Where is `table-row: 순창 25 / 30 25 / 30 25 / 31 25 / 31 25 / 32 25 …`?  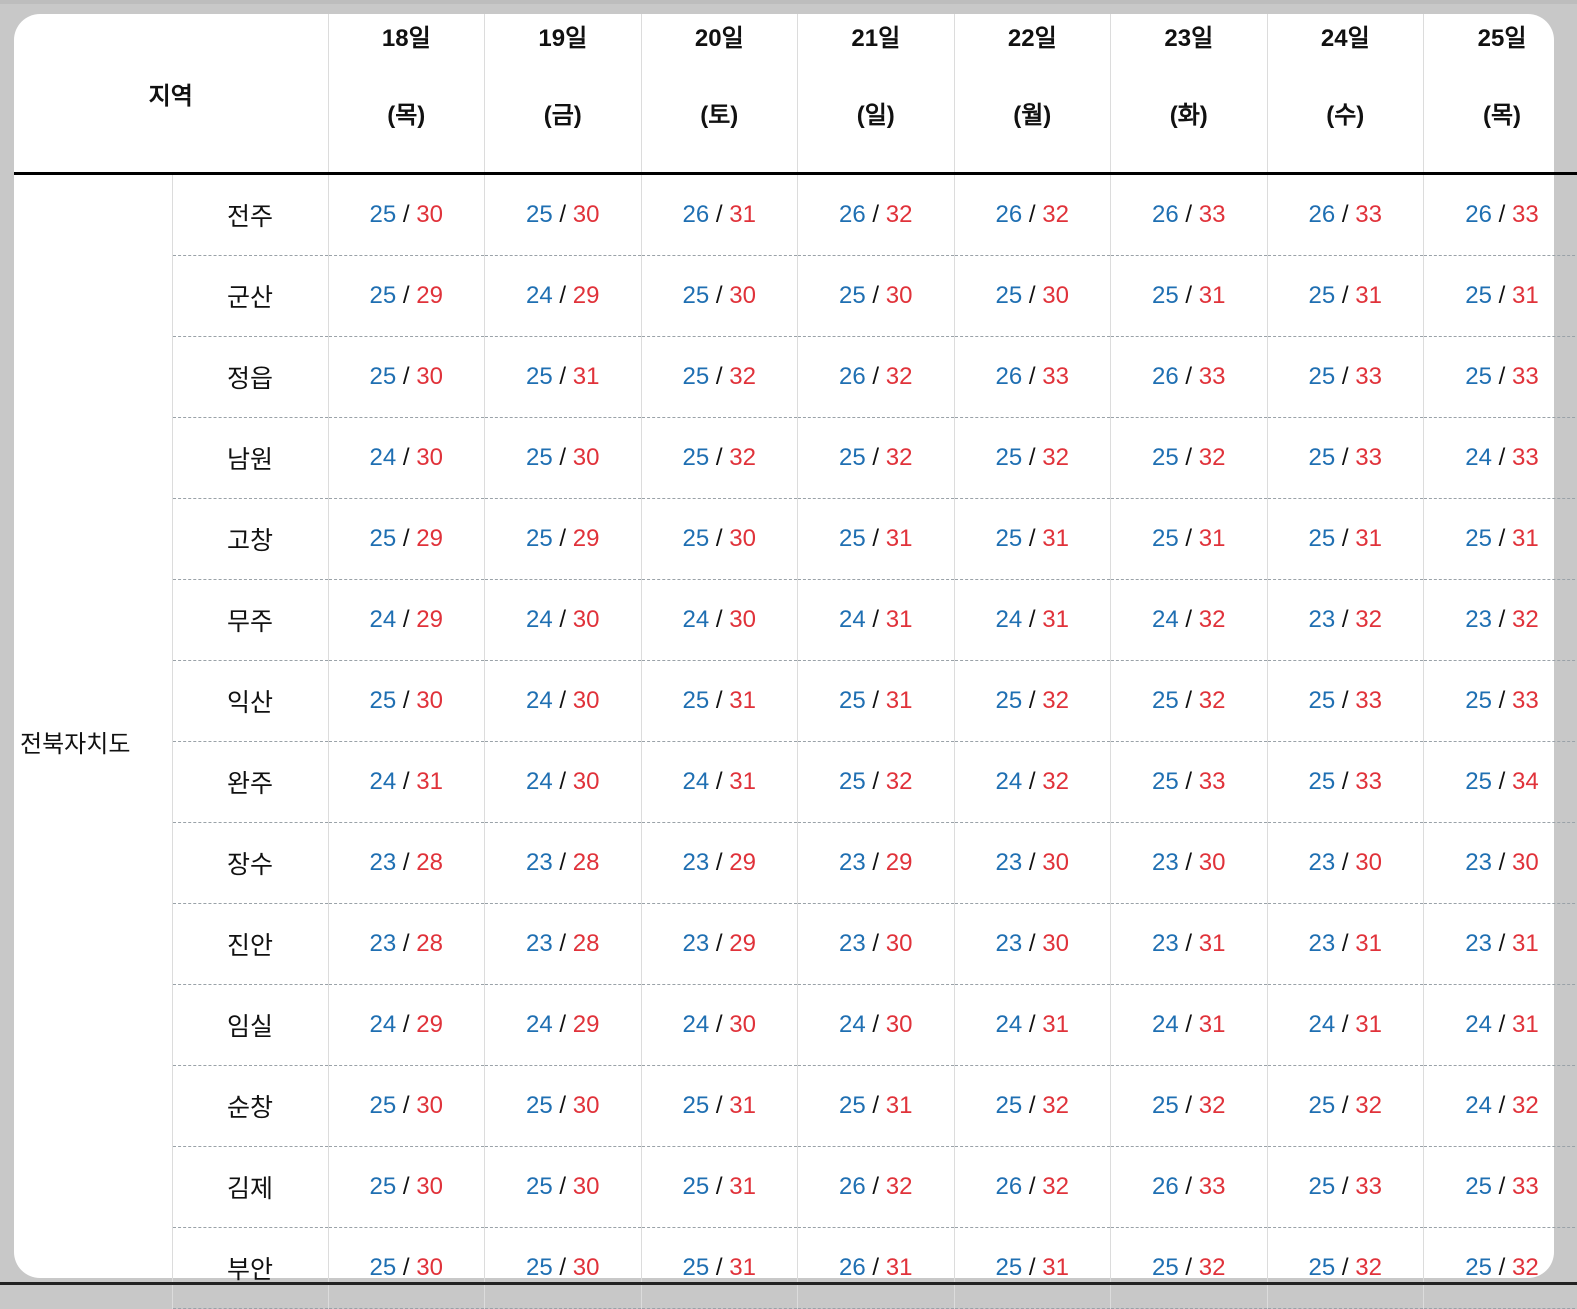
table-row: 순창 25 / 30 25 / 30 25 / 31 25 / 31 25 / 32 25 … is located at coordinates (795, 1106).